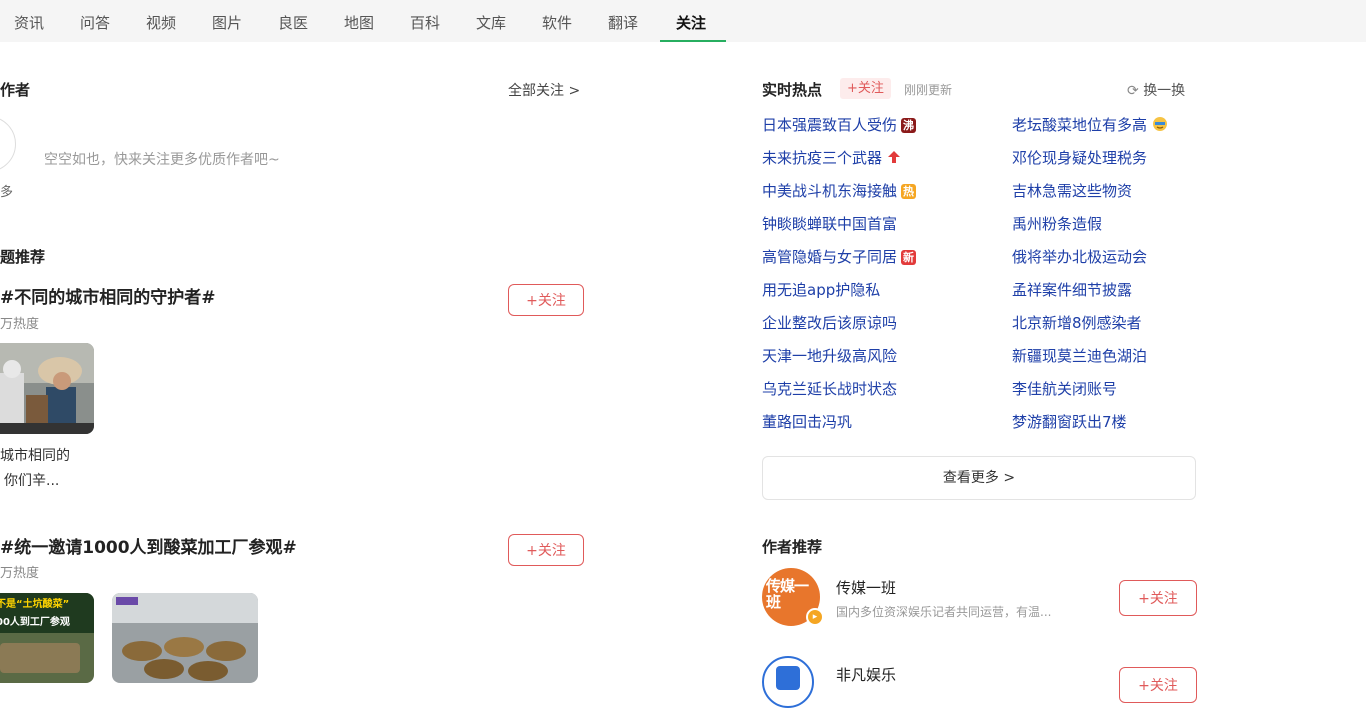  What do you see at coordinates (15, 90) in the screenshot?
I see `authors-section-title: 作者` at bounding box center [15, 90].